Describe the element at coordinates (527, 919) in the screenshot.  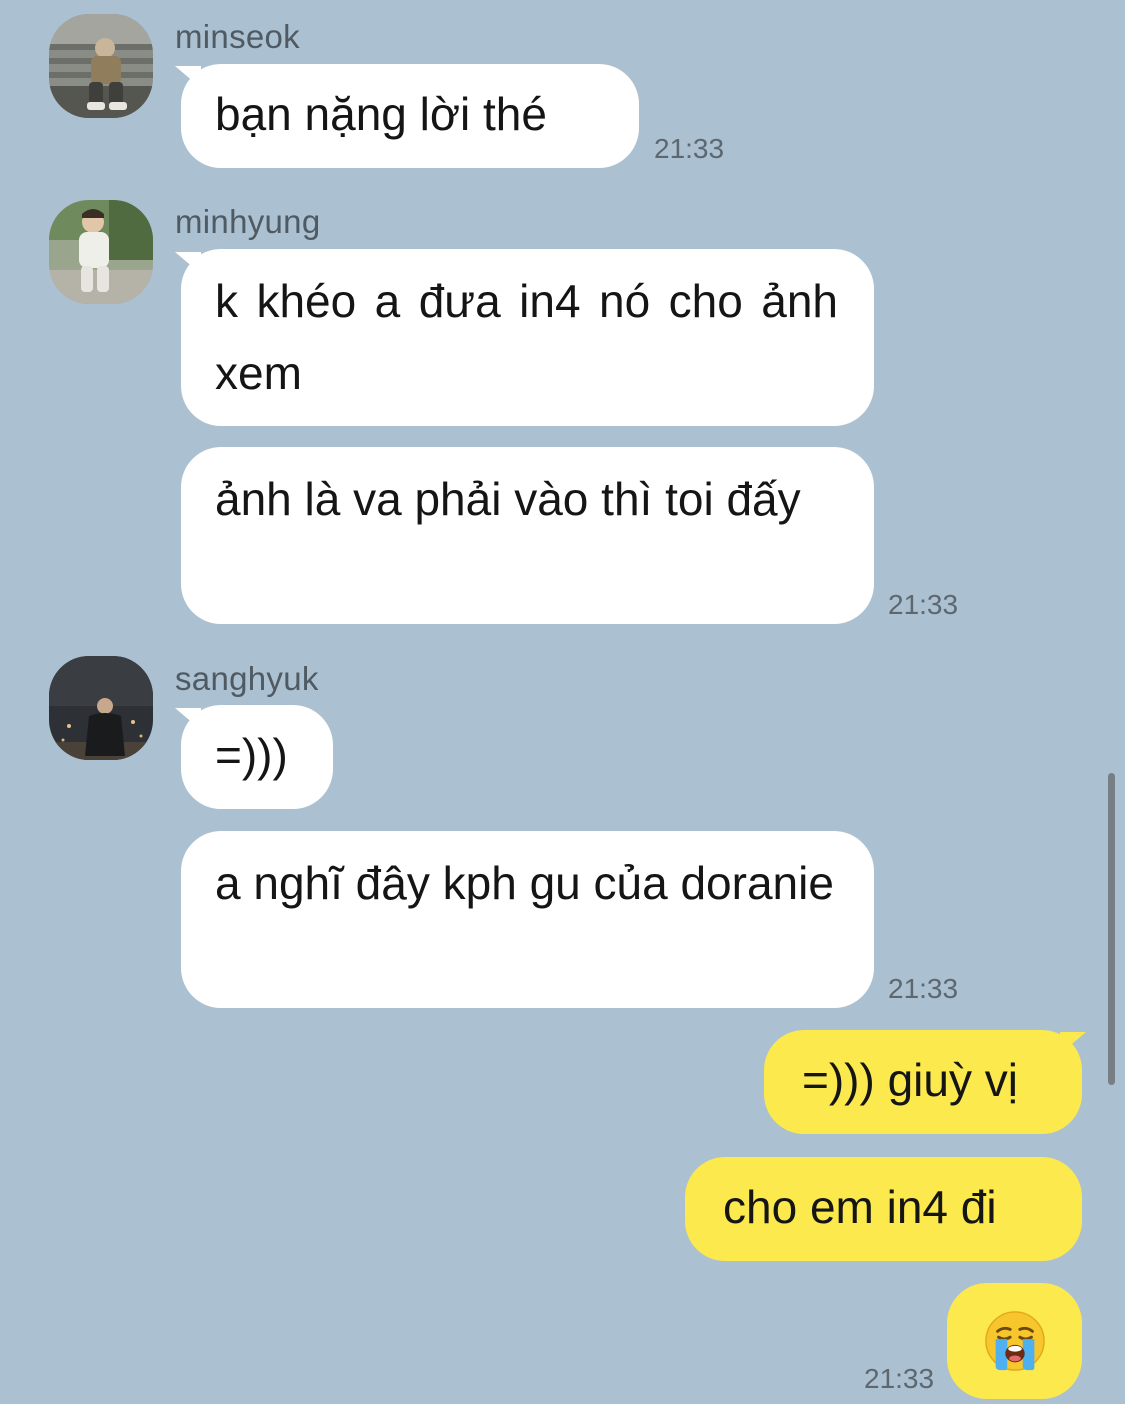
I see `message-bubble: a nghĩ đây kph gu của doranie` at that location.